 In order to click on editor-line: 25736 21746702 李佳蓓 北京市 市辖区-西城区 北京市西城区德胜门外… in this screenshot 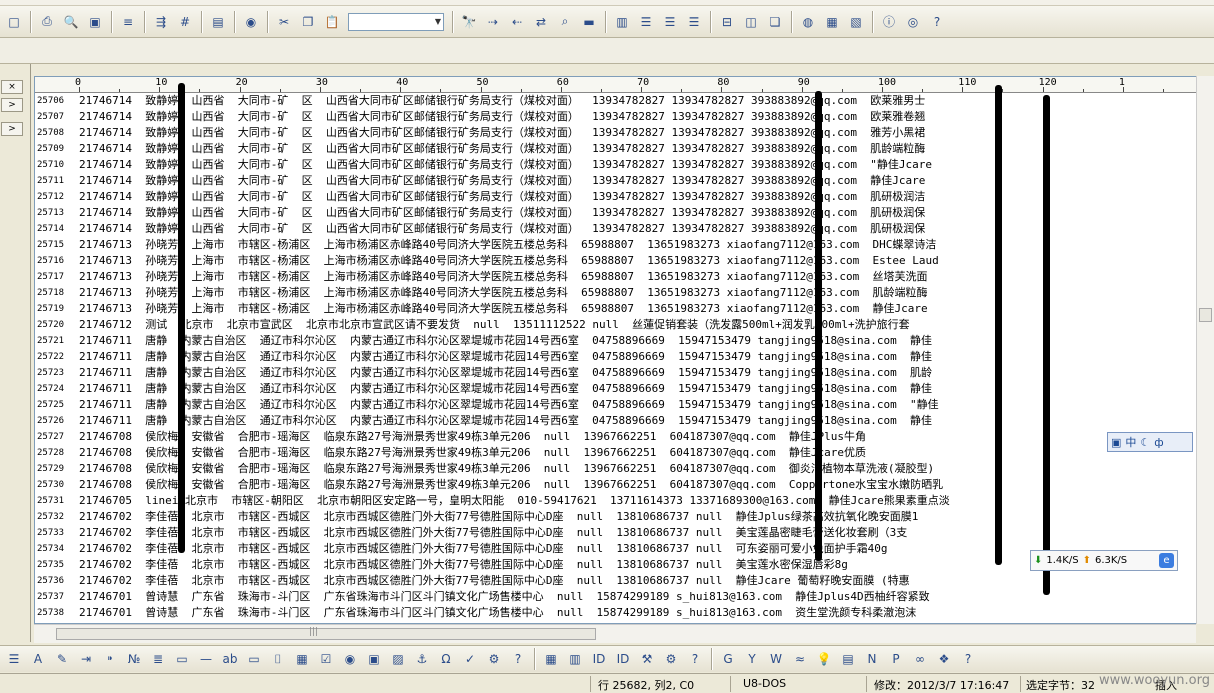, I will do `click(620, 581)`.